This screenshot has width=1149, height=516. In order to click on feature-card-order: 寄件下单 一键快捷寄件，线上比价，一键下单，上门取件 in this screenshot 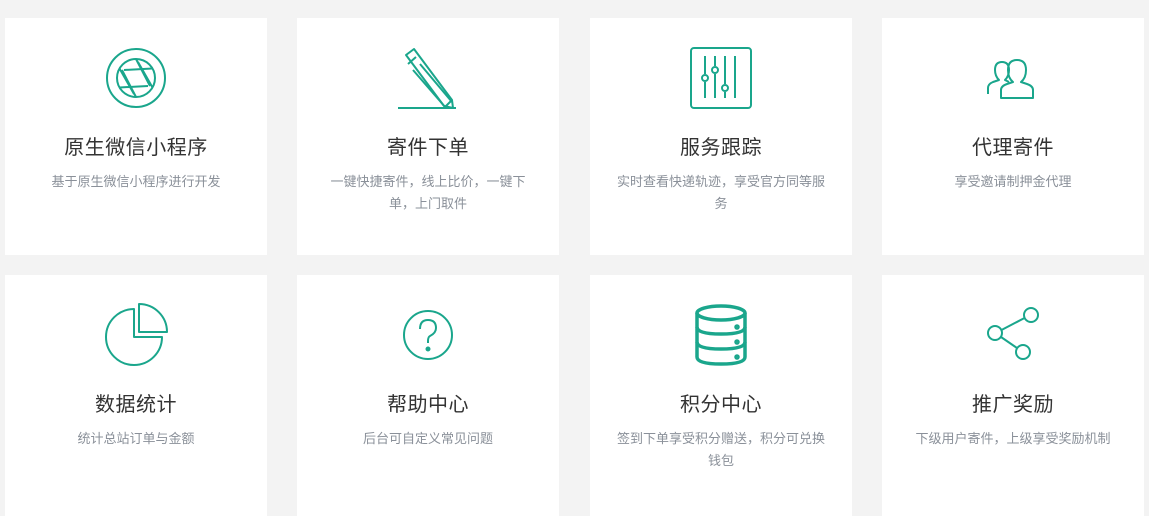, I will do `click(428, 136)`.